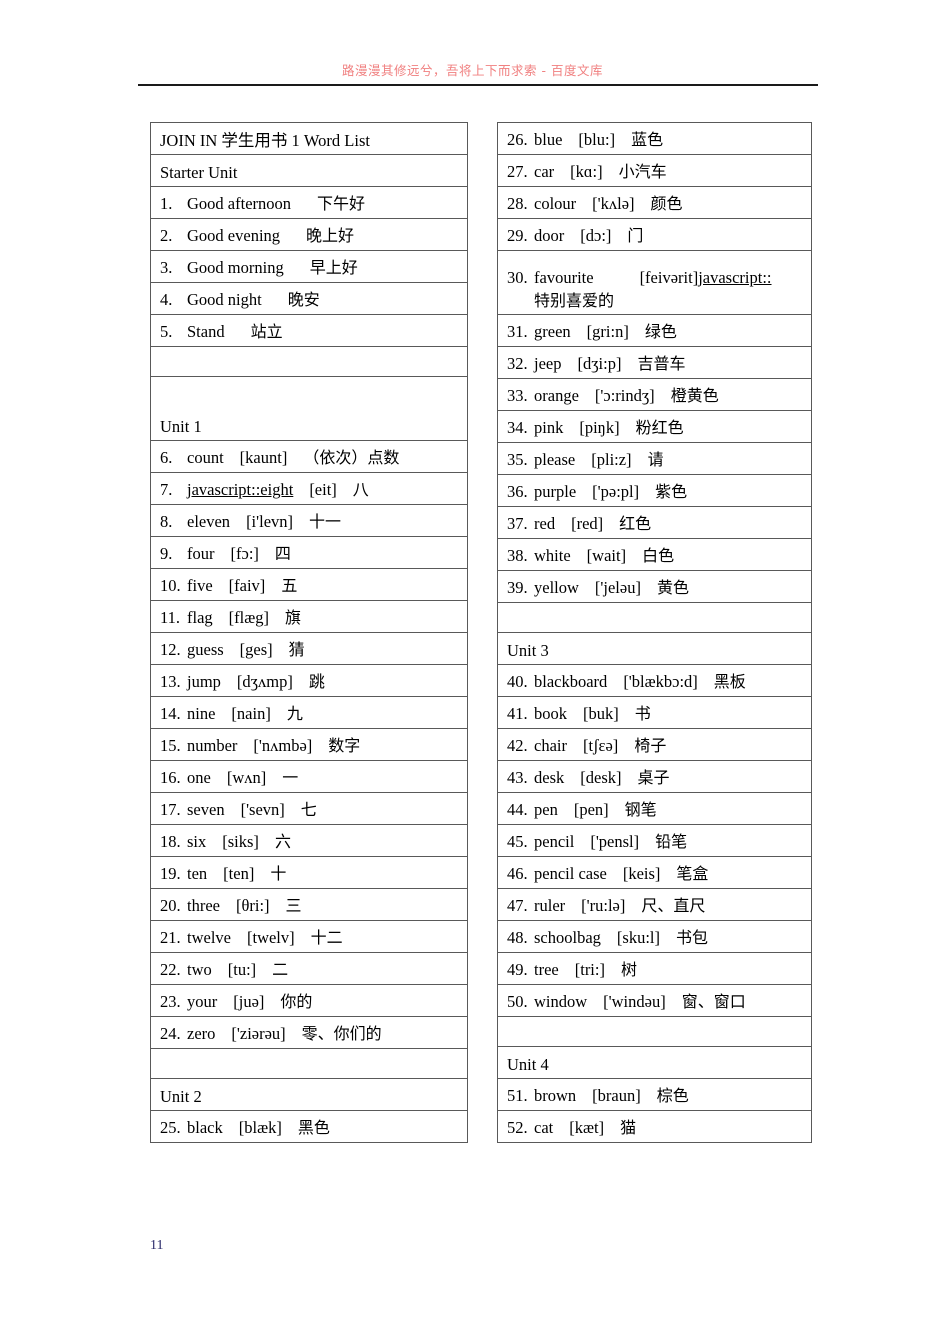 The image size is (945, 1337). I want to click on entry-translation: 棕色, so click(672, 1096).